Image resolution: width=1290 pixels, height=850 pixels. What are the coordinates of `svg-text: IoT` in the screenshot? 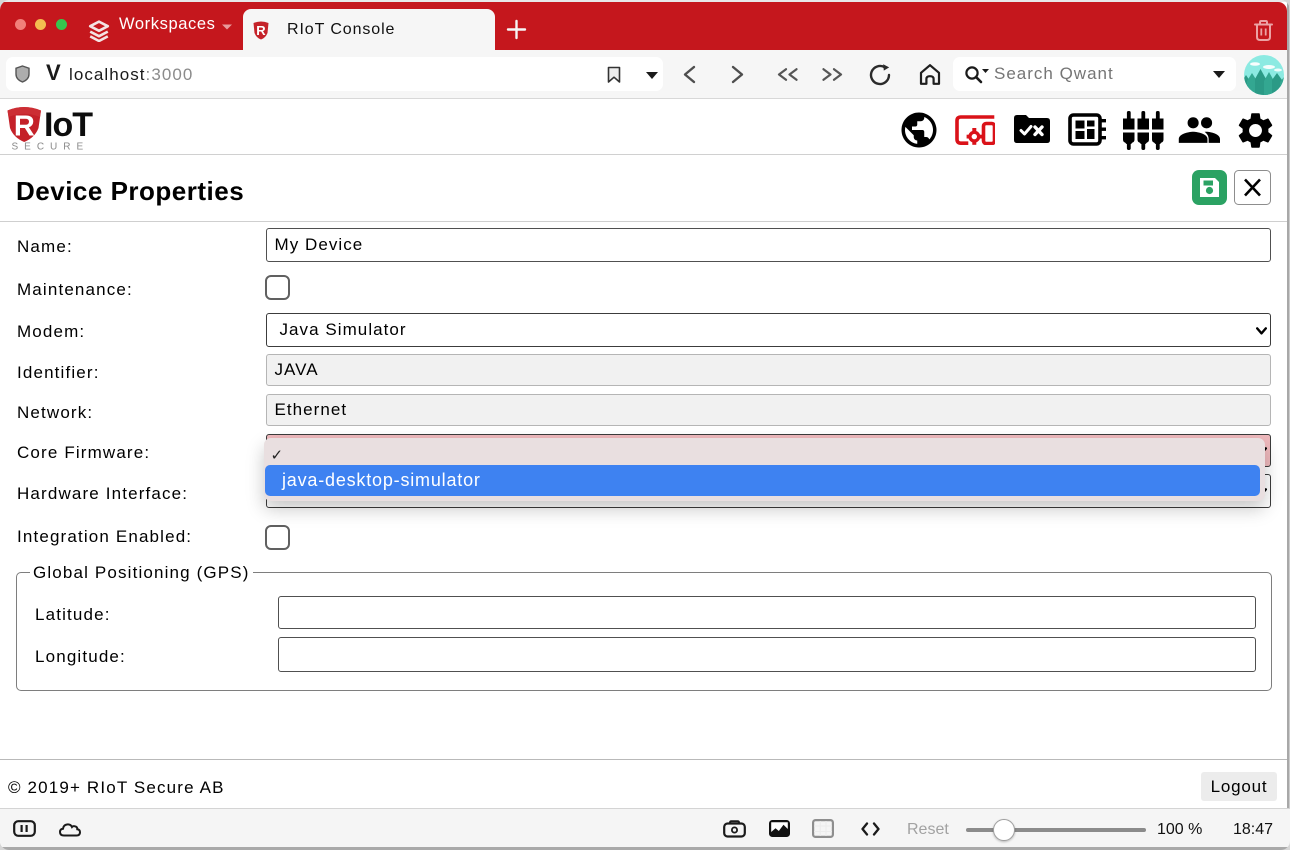 It's located at (68, 125).